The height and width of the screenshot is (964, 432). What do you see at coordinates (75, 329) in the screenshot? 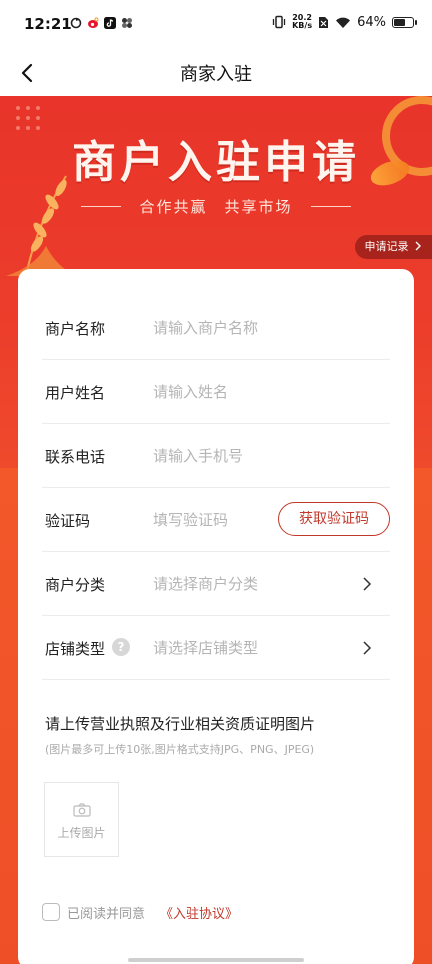
I see `field-label: 商户名称` at bounding box center [75, 329].